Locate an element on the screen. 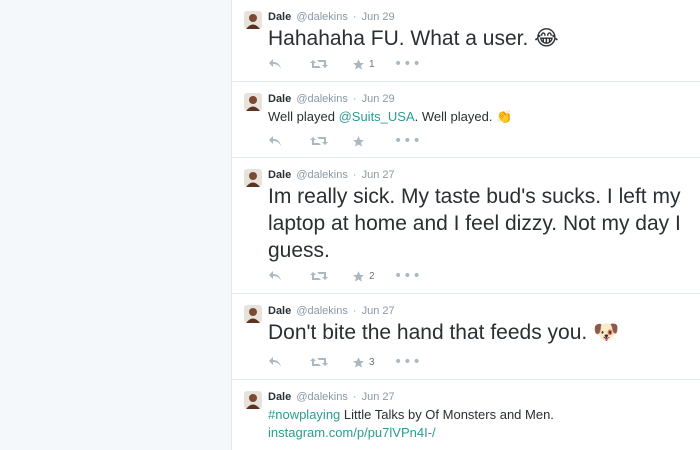 The width and height of the screenshot is (700, 450). tweet-text-suffix: . Well played. is located at coordinates (453, 116).